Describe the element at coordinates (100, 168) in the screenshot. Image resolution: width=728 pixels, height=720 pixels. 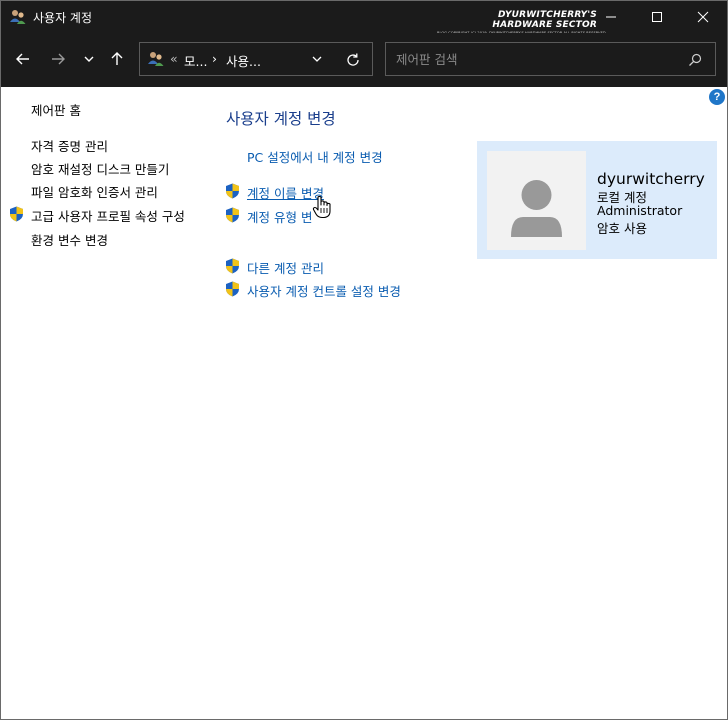
I see `password-reset-disk-link: 암호 재설정 디스크 만들기` at that location.